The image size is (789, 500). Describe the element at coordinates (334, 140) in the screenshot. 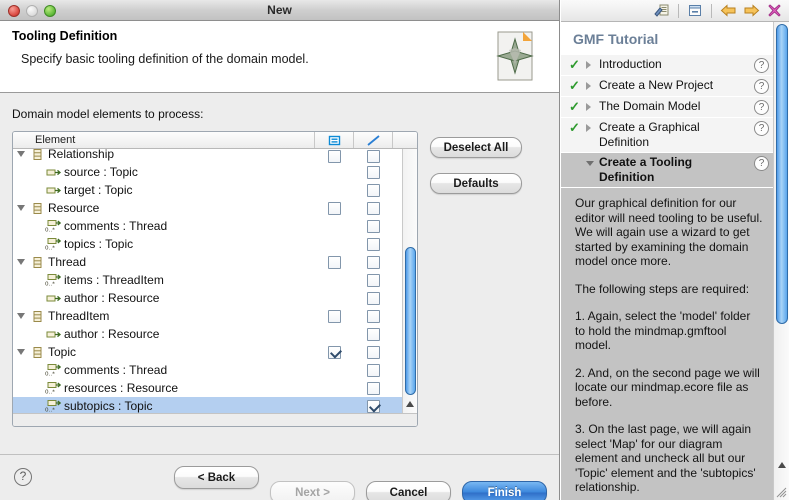

I see `tree-column-node` at that location.